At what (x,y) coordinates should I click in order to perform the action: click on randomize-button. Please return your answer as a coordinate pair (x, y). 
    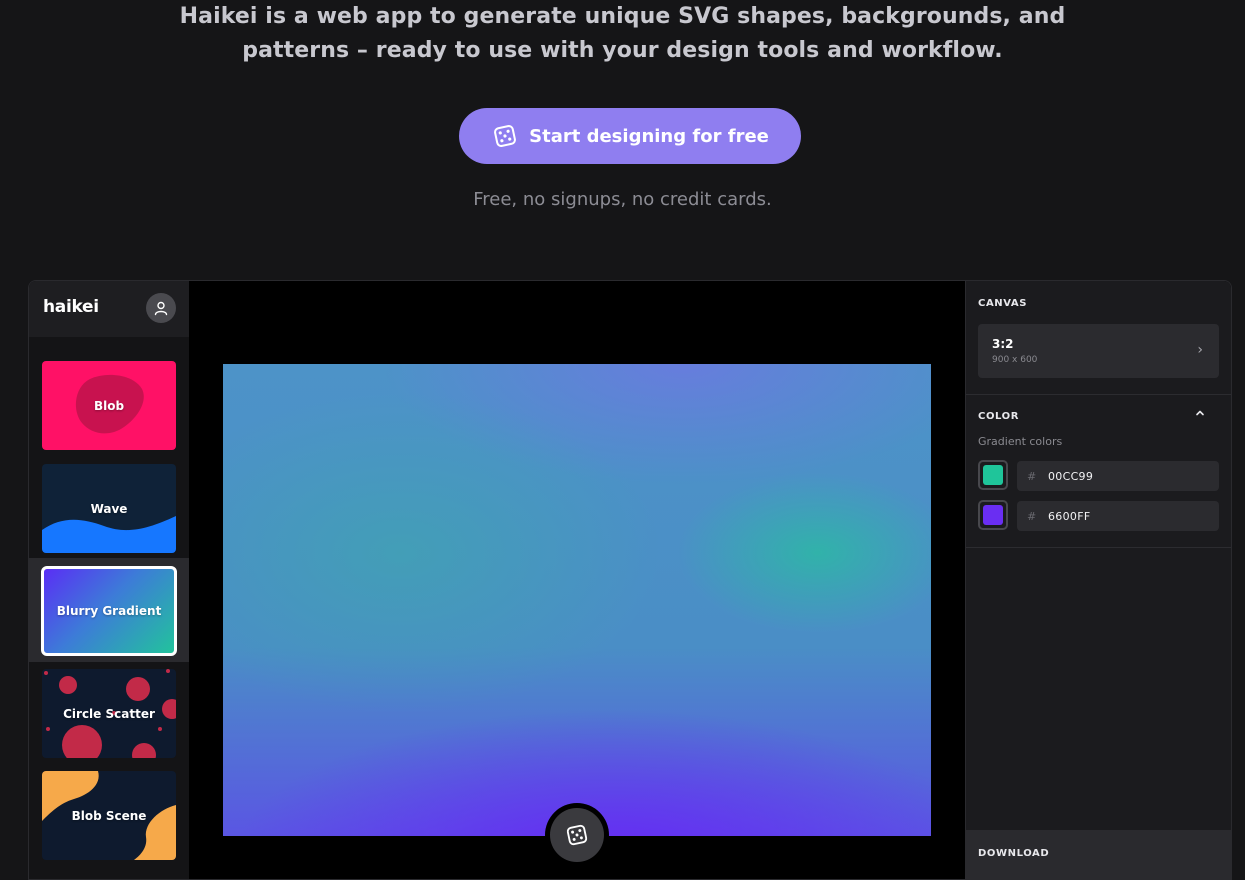
    Looking at the image, I should click on (577, 835).